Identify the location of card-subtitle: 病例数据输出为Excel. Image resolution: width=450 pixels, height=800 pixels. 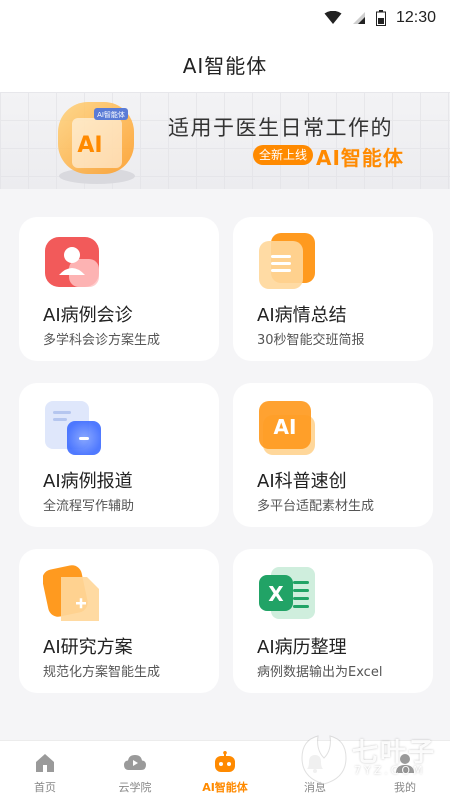
(320, 672).